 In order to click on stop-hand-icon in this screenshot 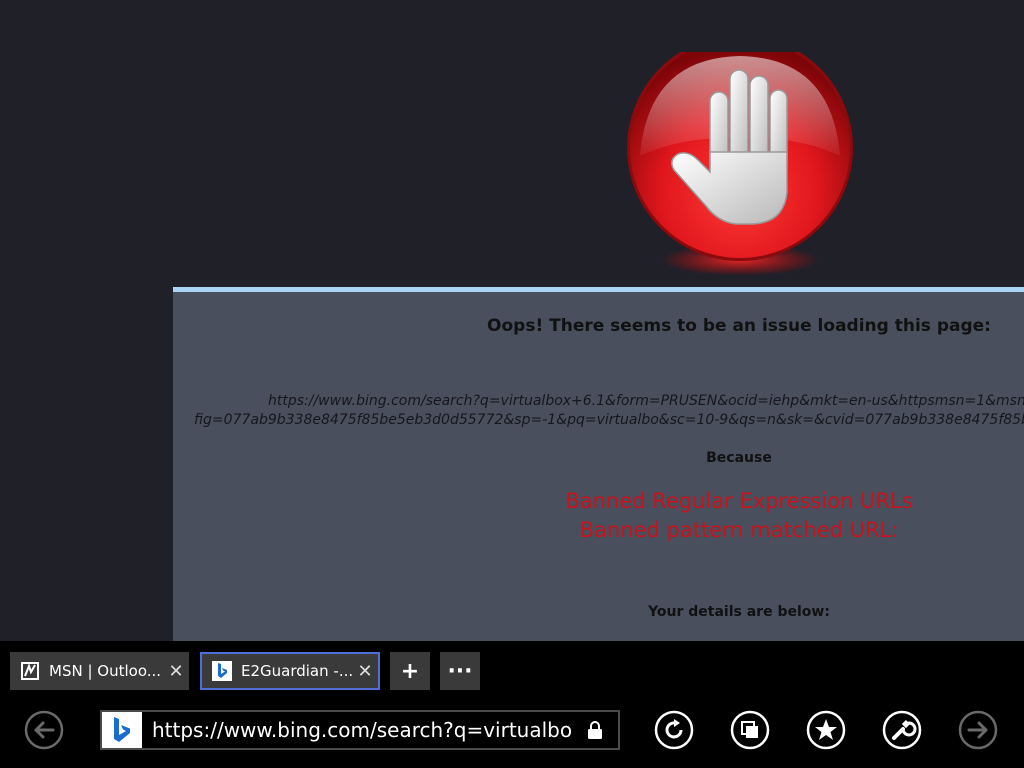, I will do `click(740, 164)`.